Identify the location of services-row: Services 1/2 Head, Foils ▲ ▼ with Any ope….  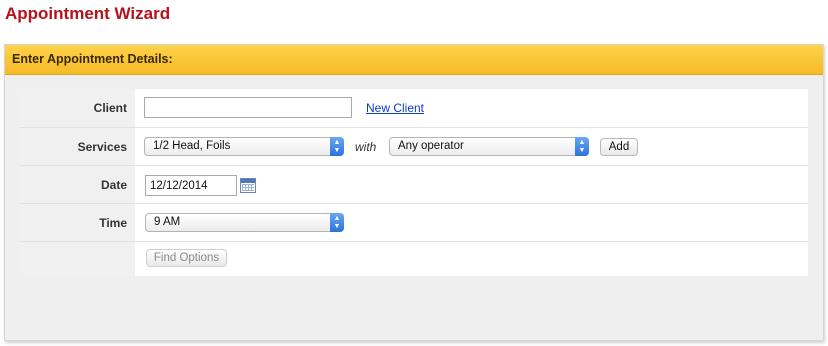
(413, 147).